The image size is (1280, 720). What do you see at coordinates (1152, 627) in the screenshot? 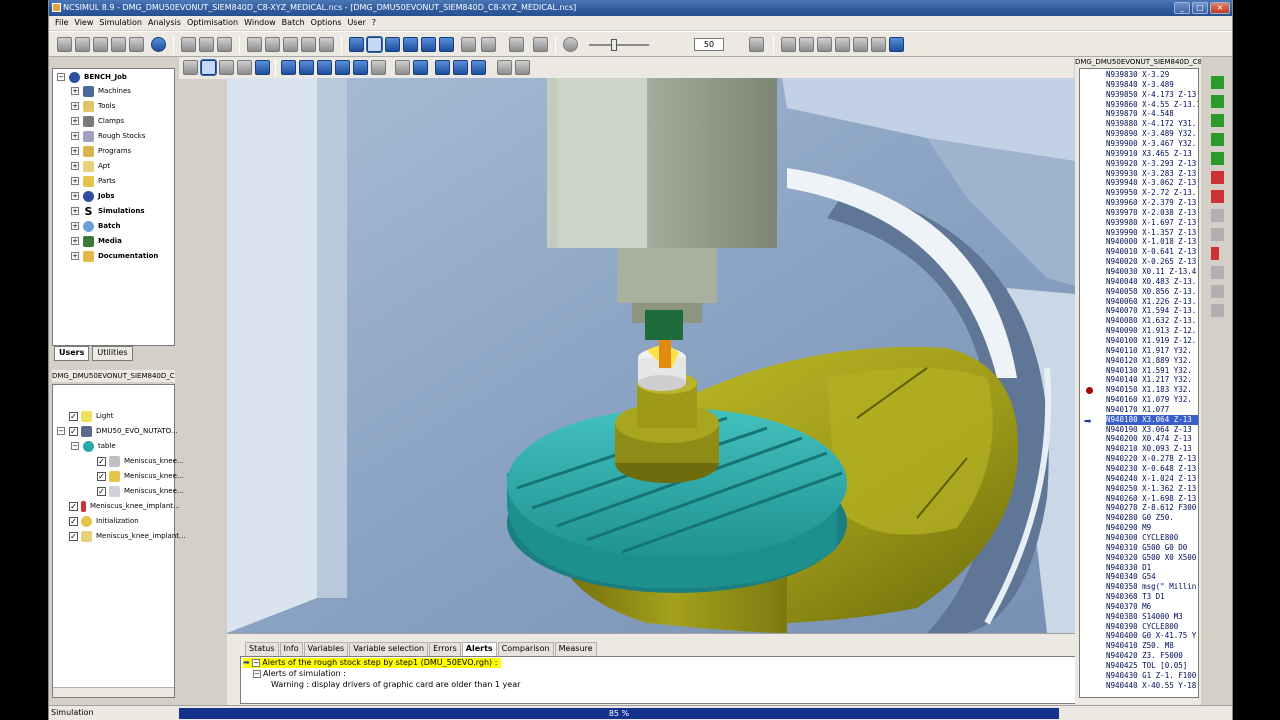
I see `gcode-line: N940390 CYCLE800` at bounding box center [1152, 627].